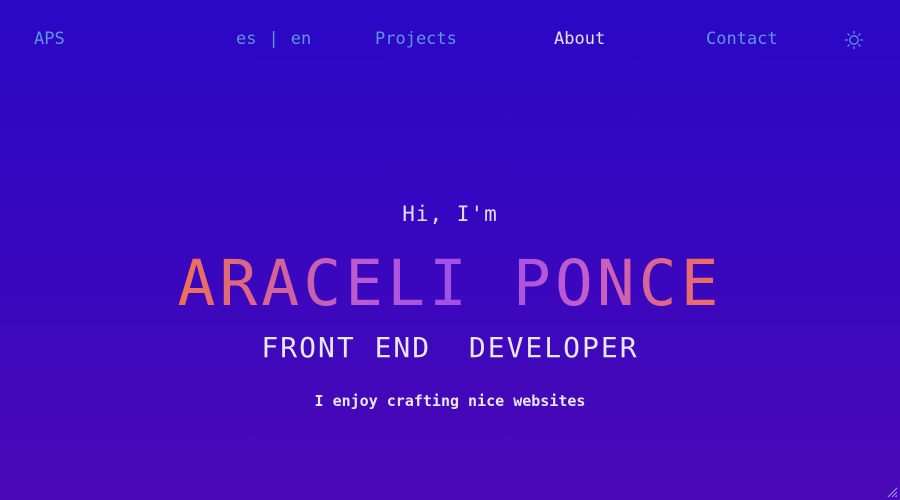 Image resolution: width=900 pixels, height=500 pixels. Describe the element at coordinates (450, 347) in the screenshot. I see `hero-role: FRONT END DEVELOPER` at that location.